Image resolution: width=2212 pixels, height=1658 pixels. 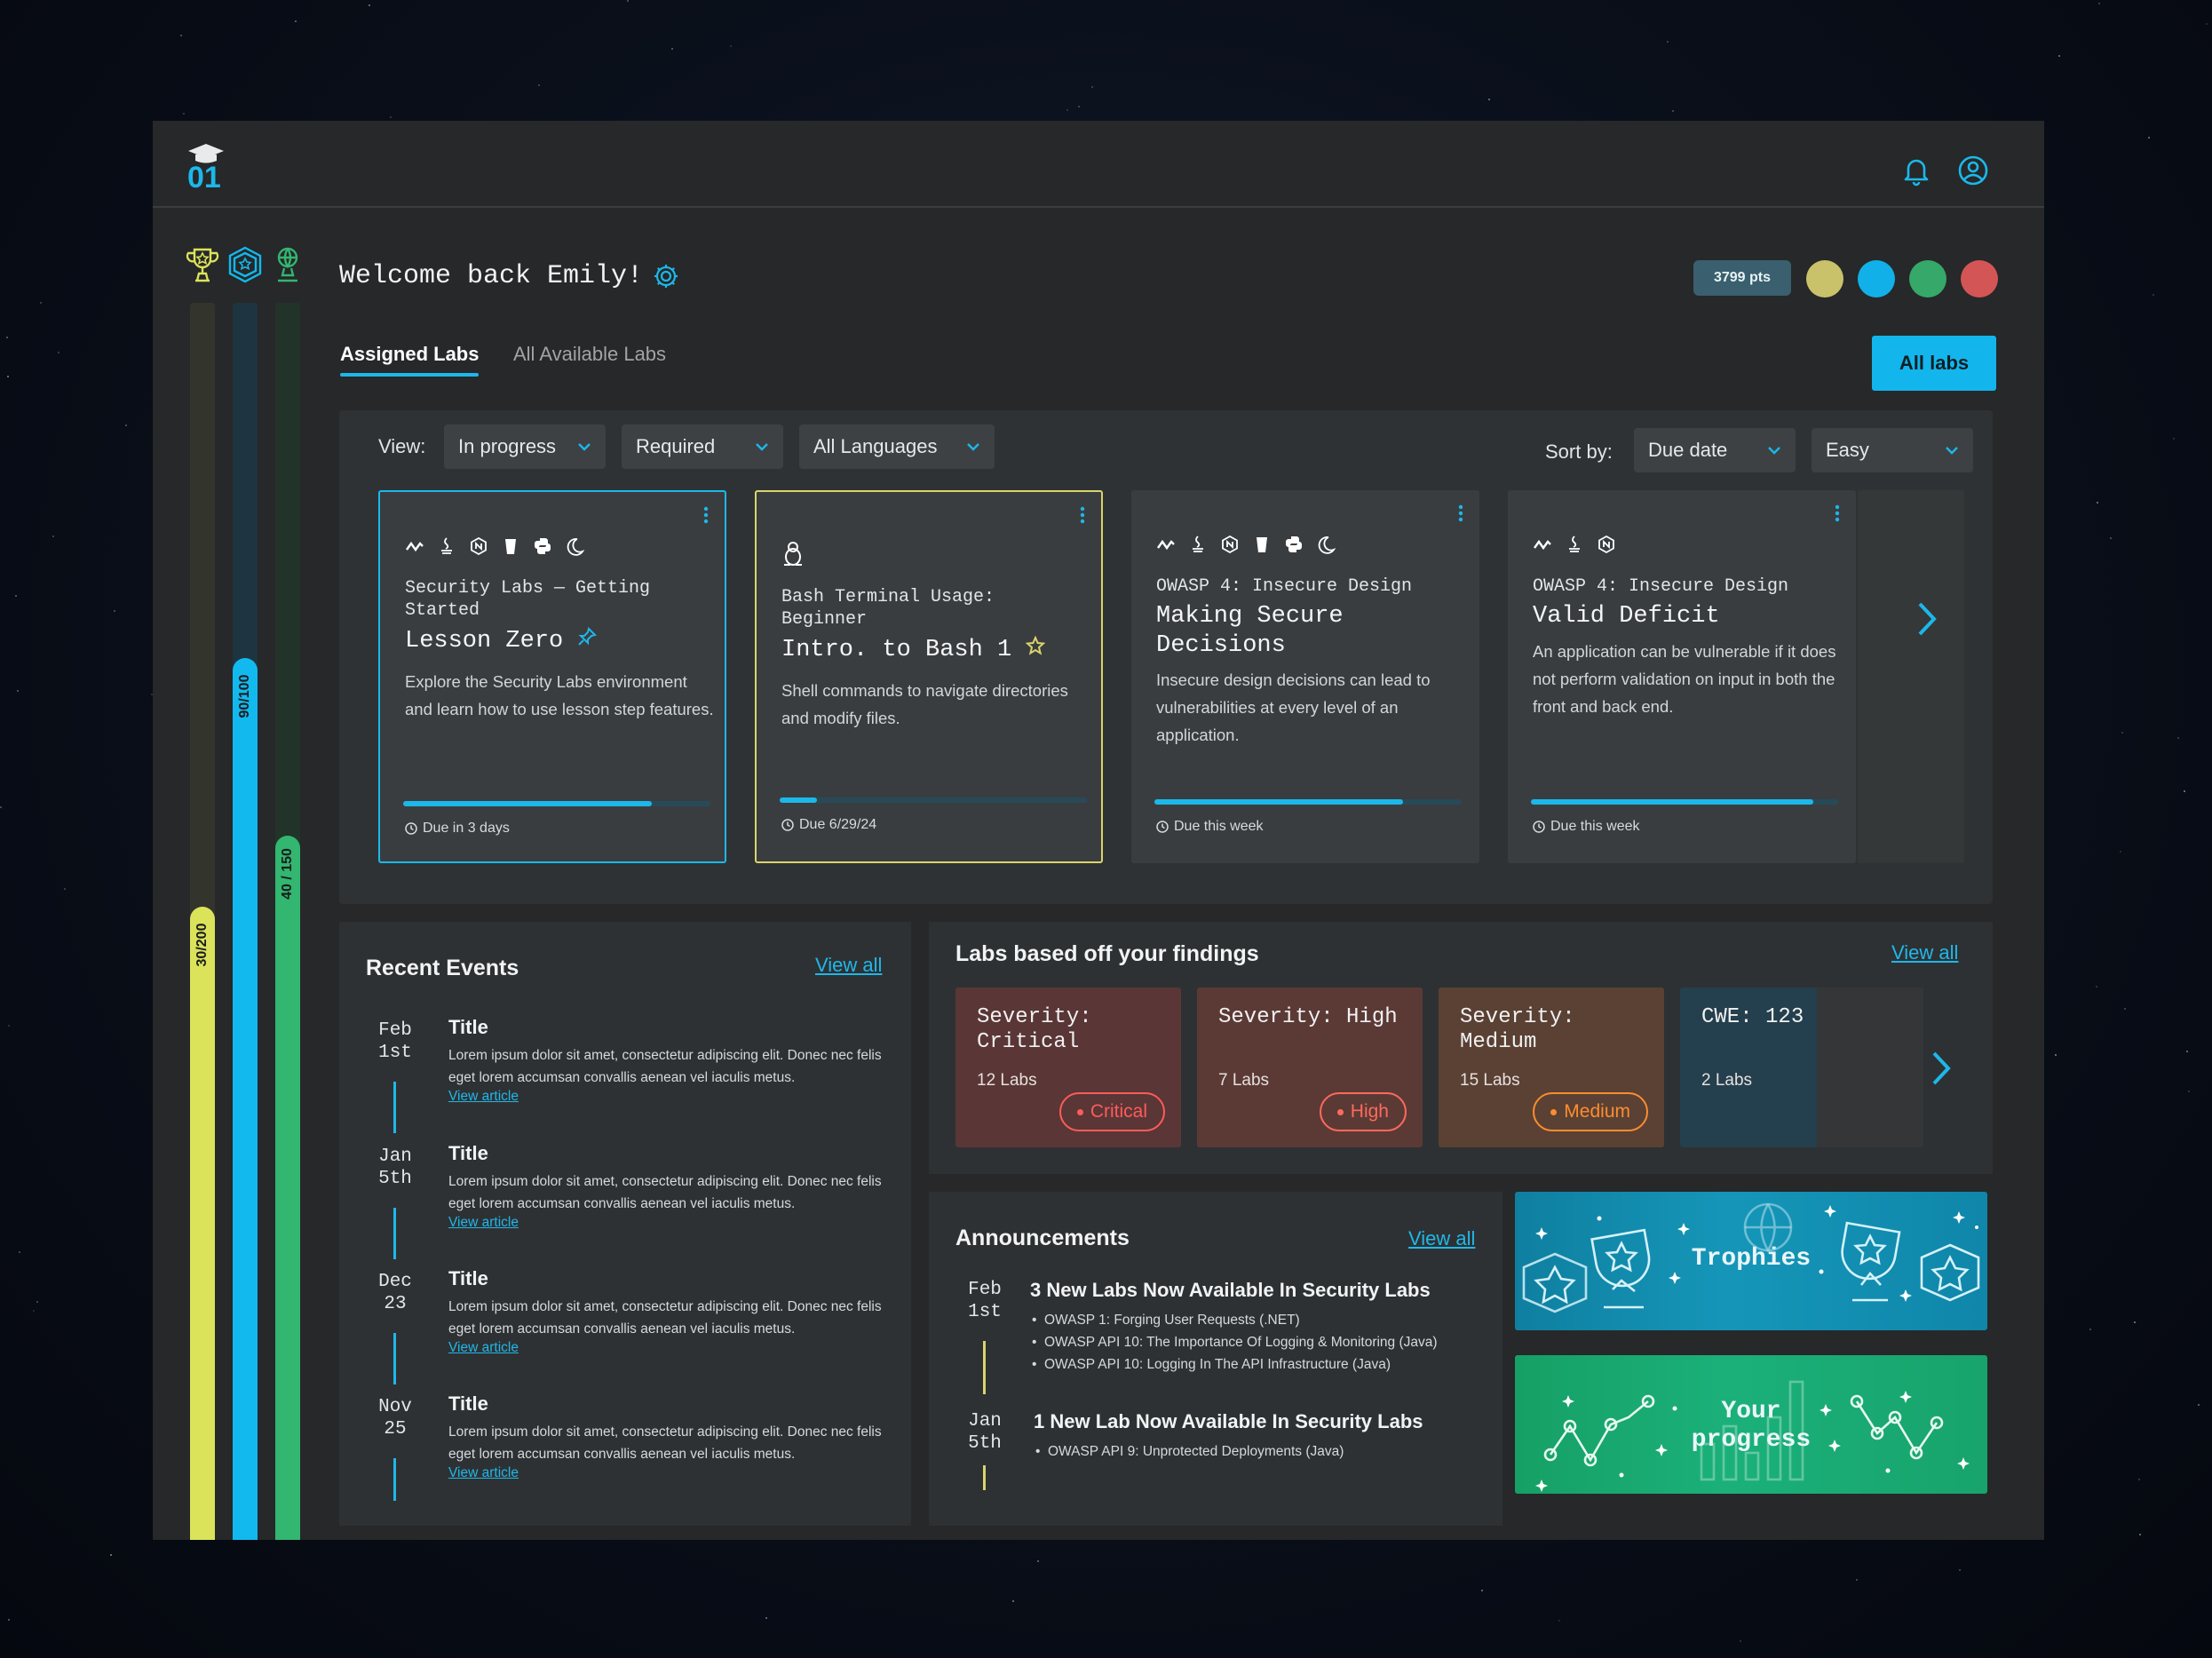 What do you see at coordinates (1927, 279) in the screenshot?
I see `color-dot-green` at bounding box center [1927, 279].